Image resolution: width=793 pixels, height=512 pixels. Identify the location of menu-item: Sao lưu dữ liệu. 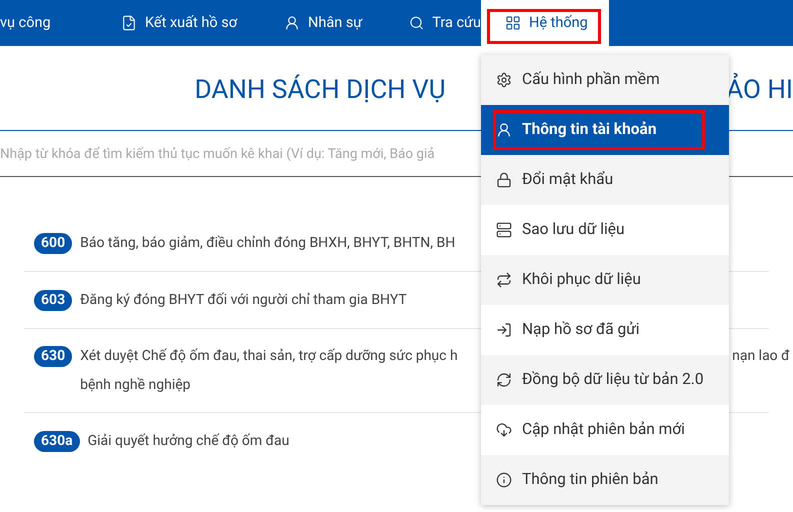
(605, 230).